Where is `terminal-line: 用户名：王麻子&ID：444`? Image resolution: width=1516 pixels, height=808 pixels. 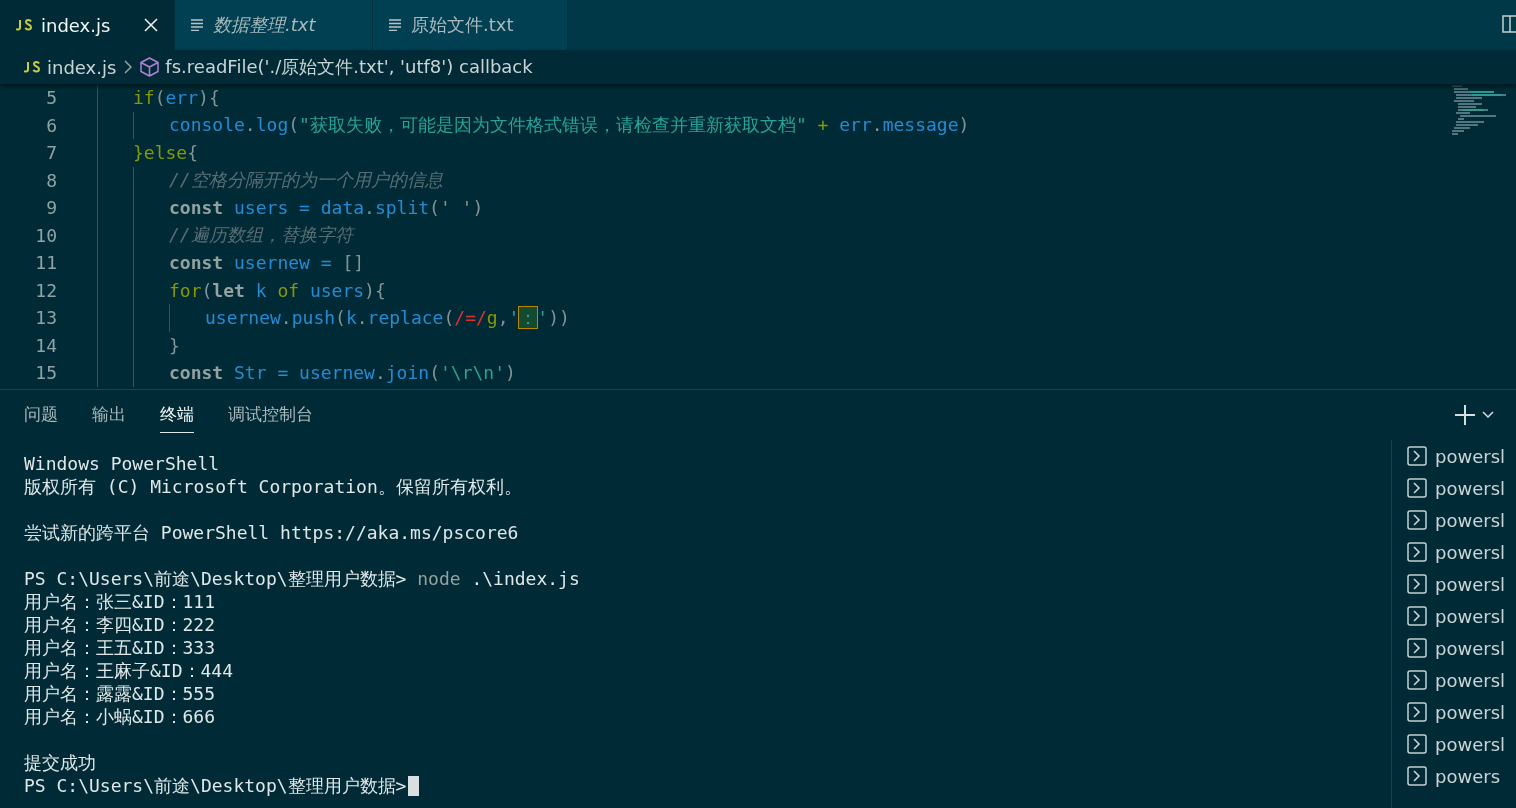
terminal-line: 用户名：王麻子&ID：444 is located at coordinates (129, 670).